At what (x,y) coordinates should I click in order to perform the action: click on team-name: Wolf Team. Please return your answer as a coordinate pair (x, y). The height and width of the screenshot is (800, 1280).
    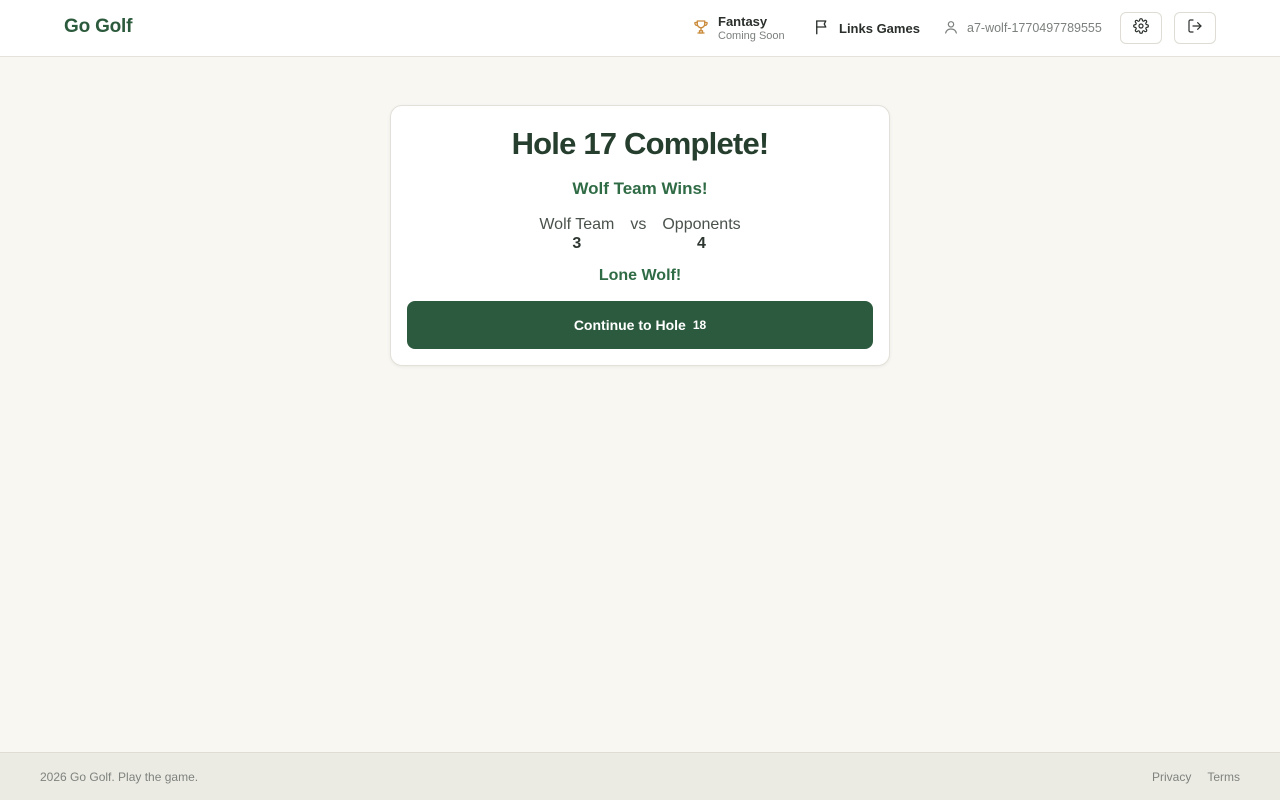
    Looking at the image, I should click on (577, 224).